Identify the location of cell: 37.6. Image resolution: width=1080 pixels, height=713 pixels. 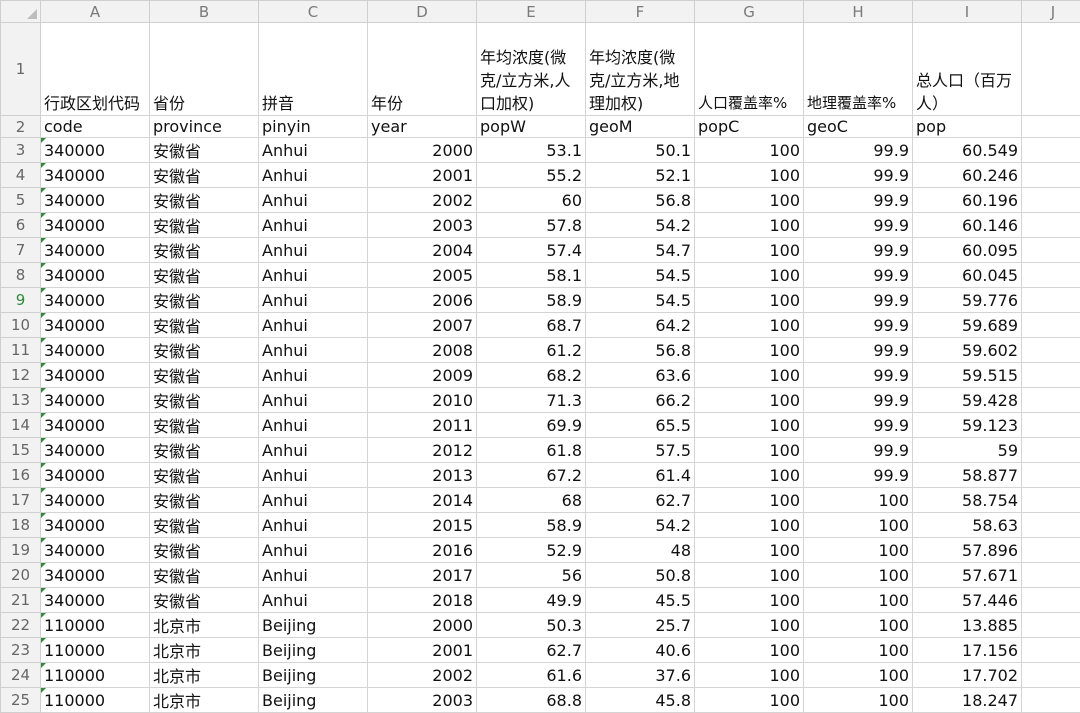
(640, 675).